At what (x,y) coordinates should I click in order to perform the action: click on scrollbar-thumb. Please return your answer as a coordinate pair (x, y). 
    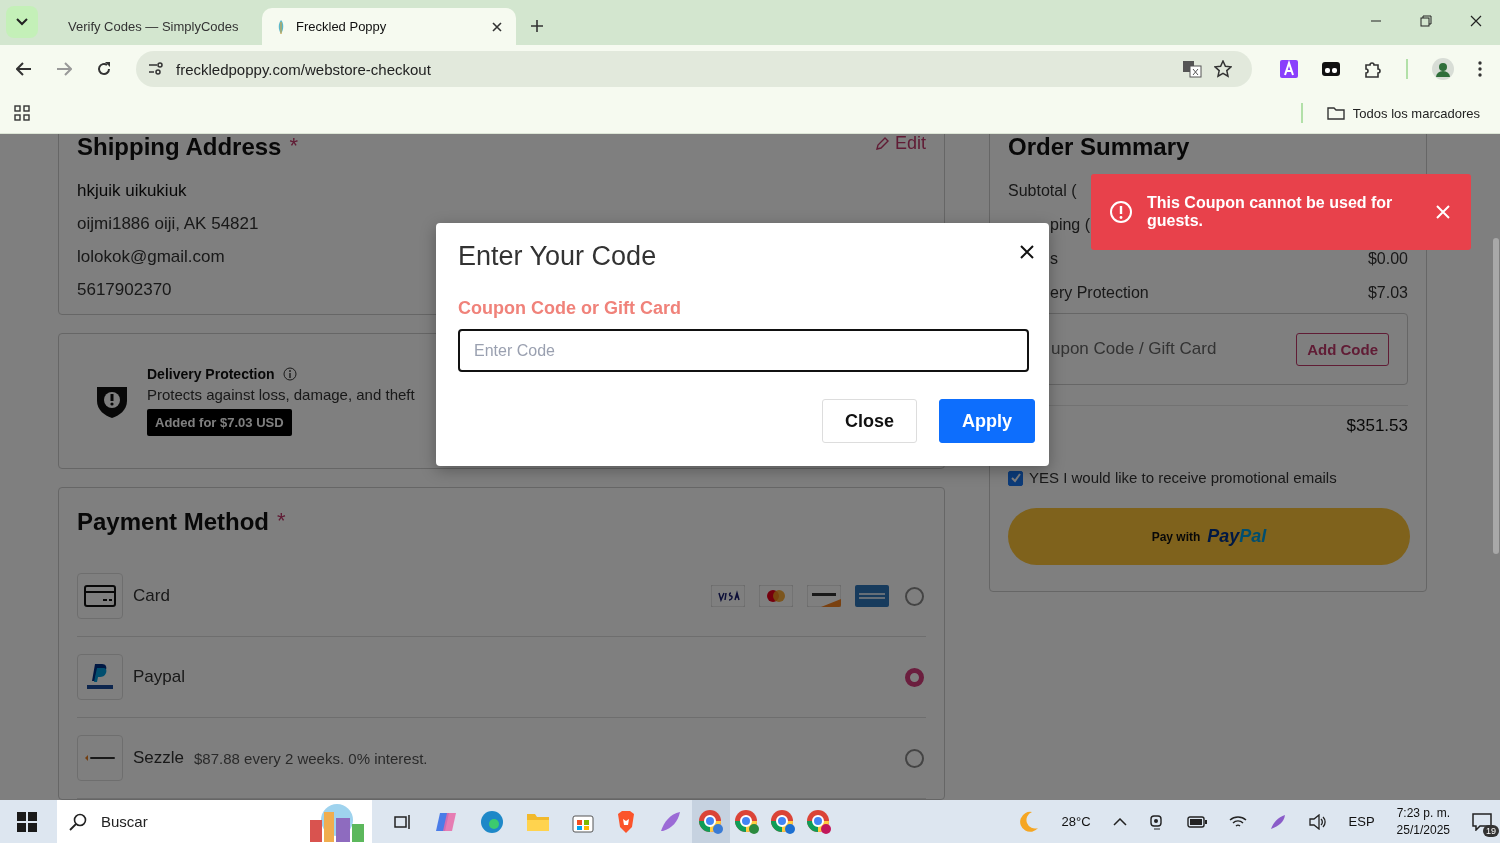
    Looking at the image, I should click on (1496, 396).